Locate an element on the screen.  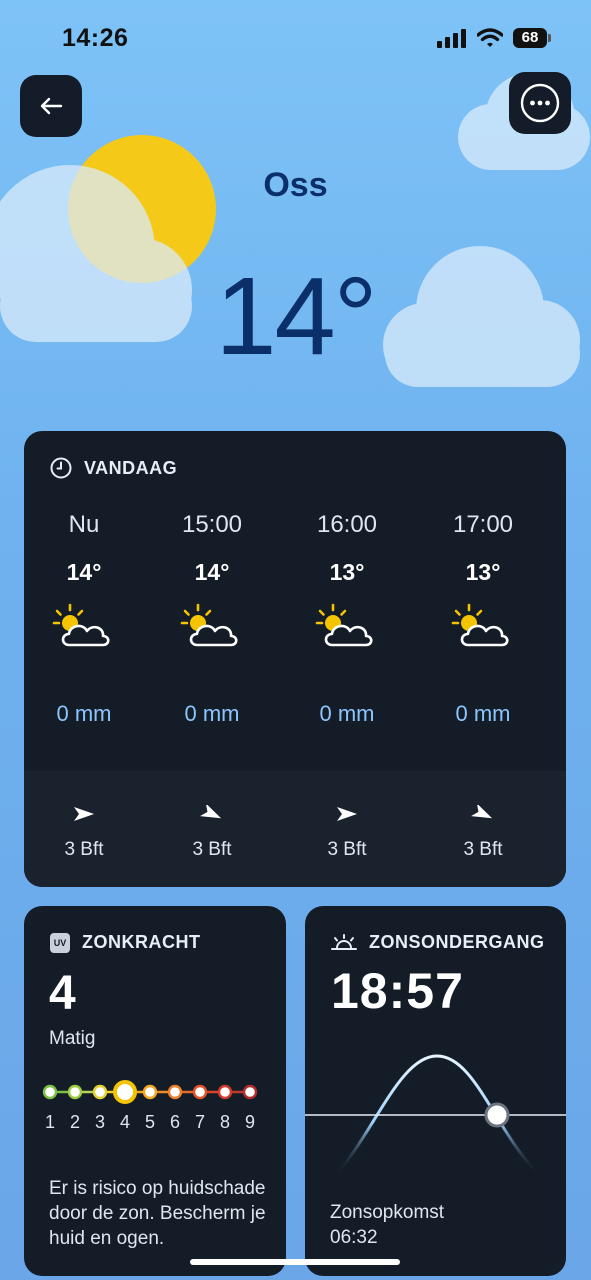
uv-value: 4 is located at coordinates (62, 993).